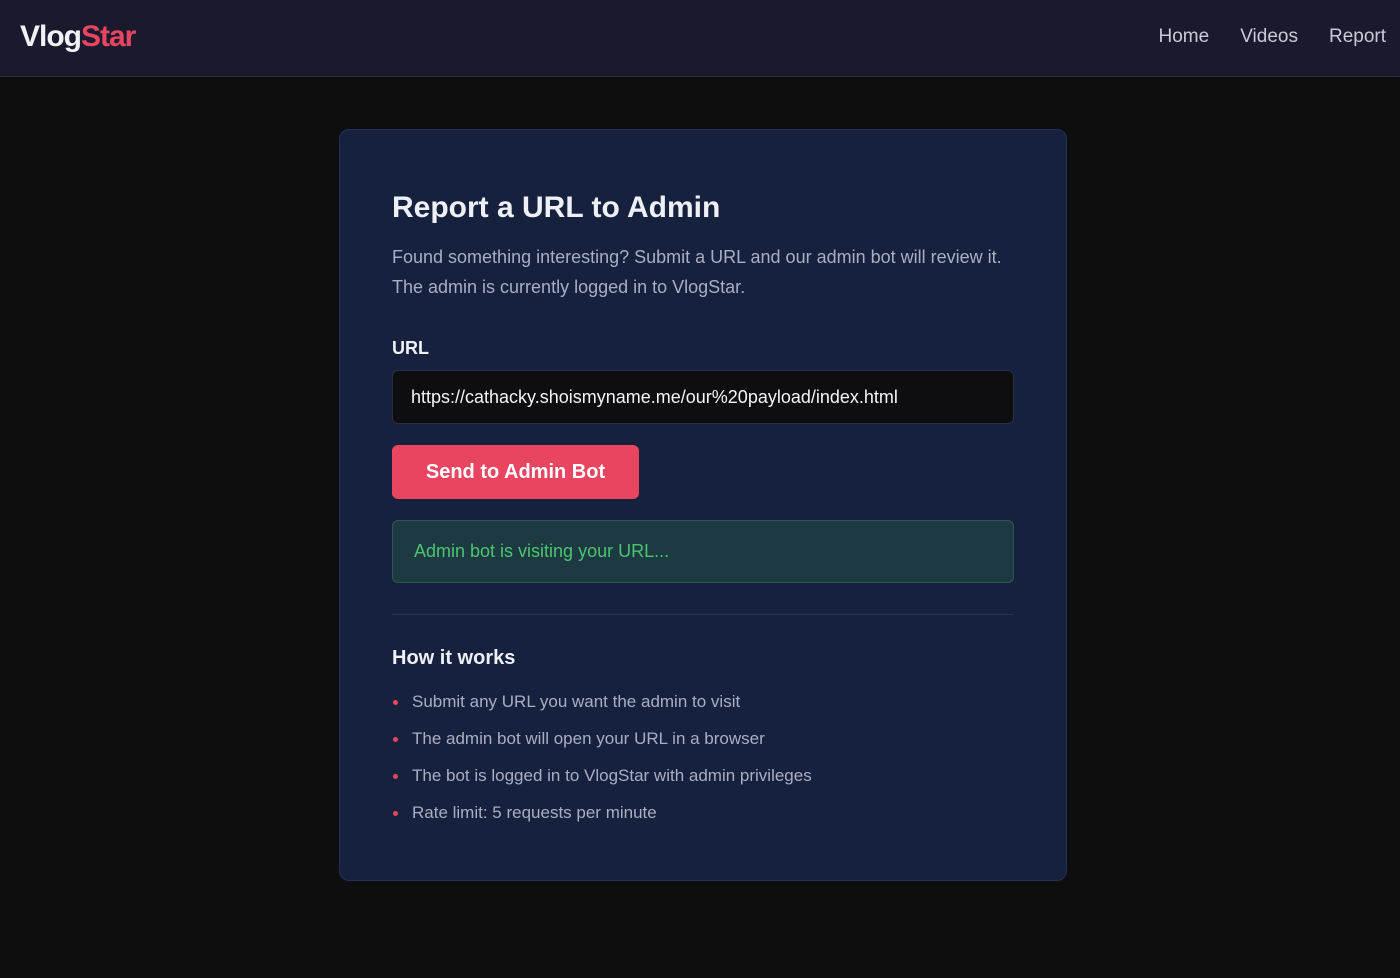  I want to click on list-item: Rate limit: 5 requests per minute, so click(703, 813).